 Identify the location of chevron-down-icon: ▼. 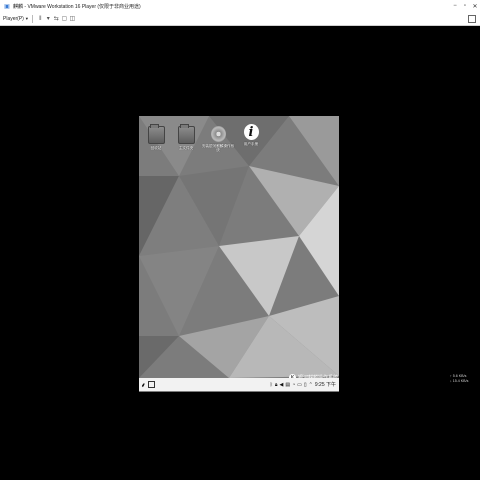
(26, 18).